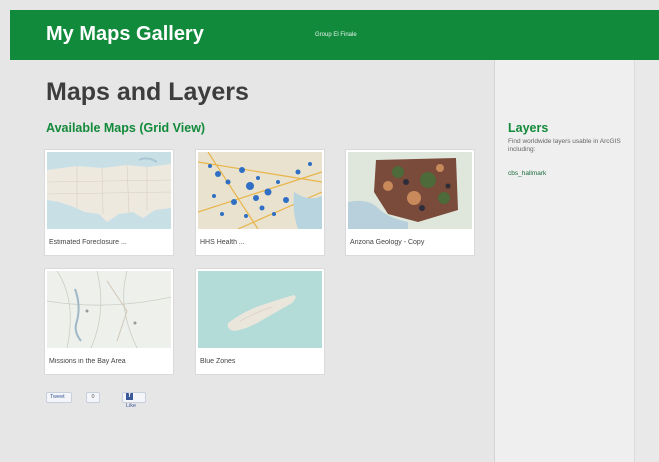 The width and height of the screenshot is (659, 462). What do you see at coordinates (131, 406) in the screenshot?
I see `facebook-like-label: Like` at bounding box center [131, 406].